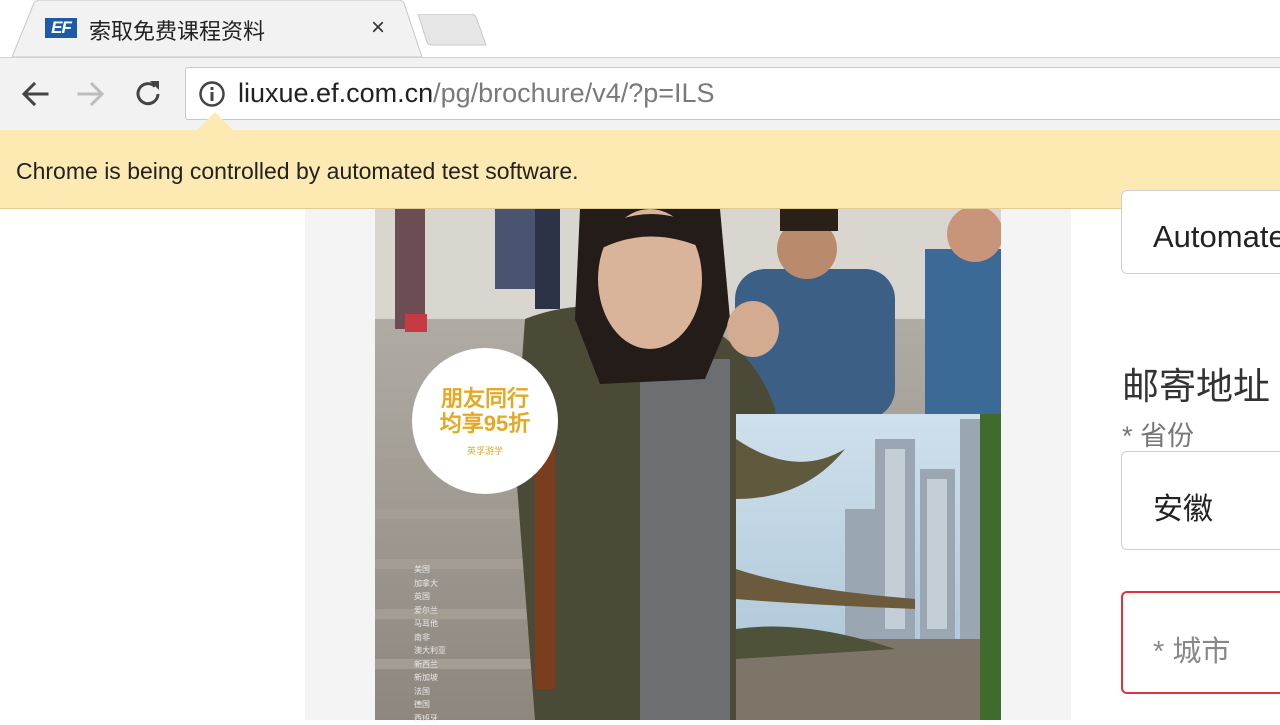  I want to click on url-path: /pg/brochure/v4/?p=ILS, so click(573, 93).